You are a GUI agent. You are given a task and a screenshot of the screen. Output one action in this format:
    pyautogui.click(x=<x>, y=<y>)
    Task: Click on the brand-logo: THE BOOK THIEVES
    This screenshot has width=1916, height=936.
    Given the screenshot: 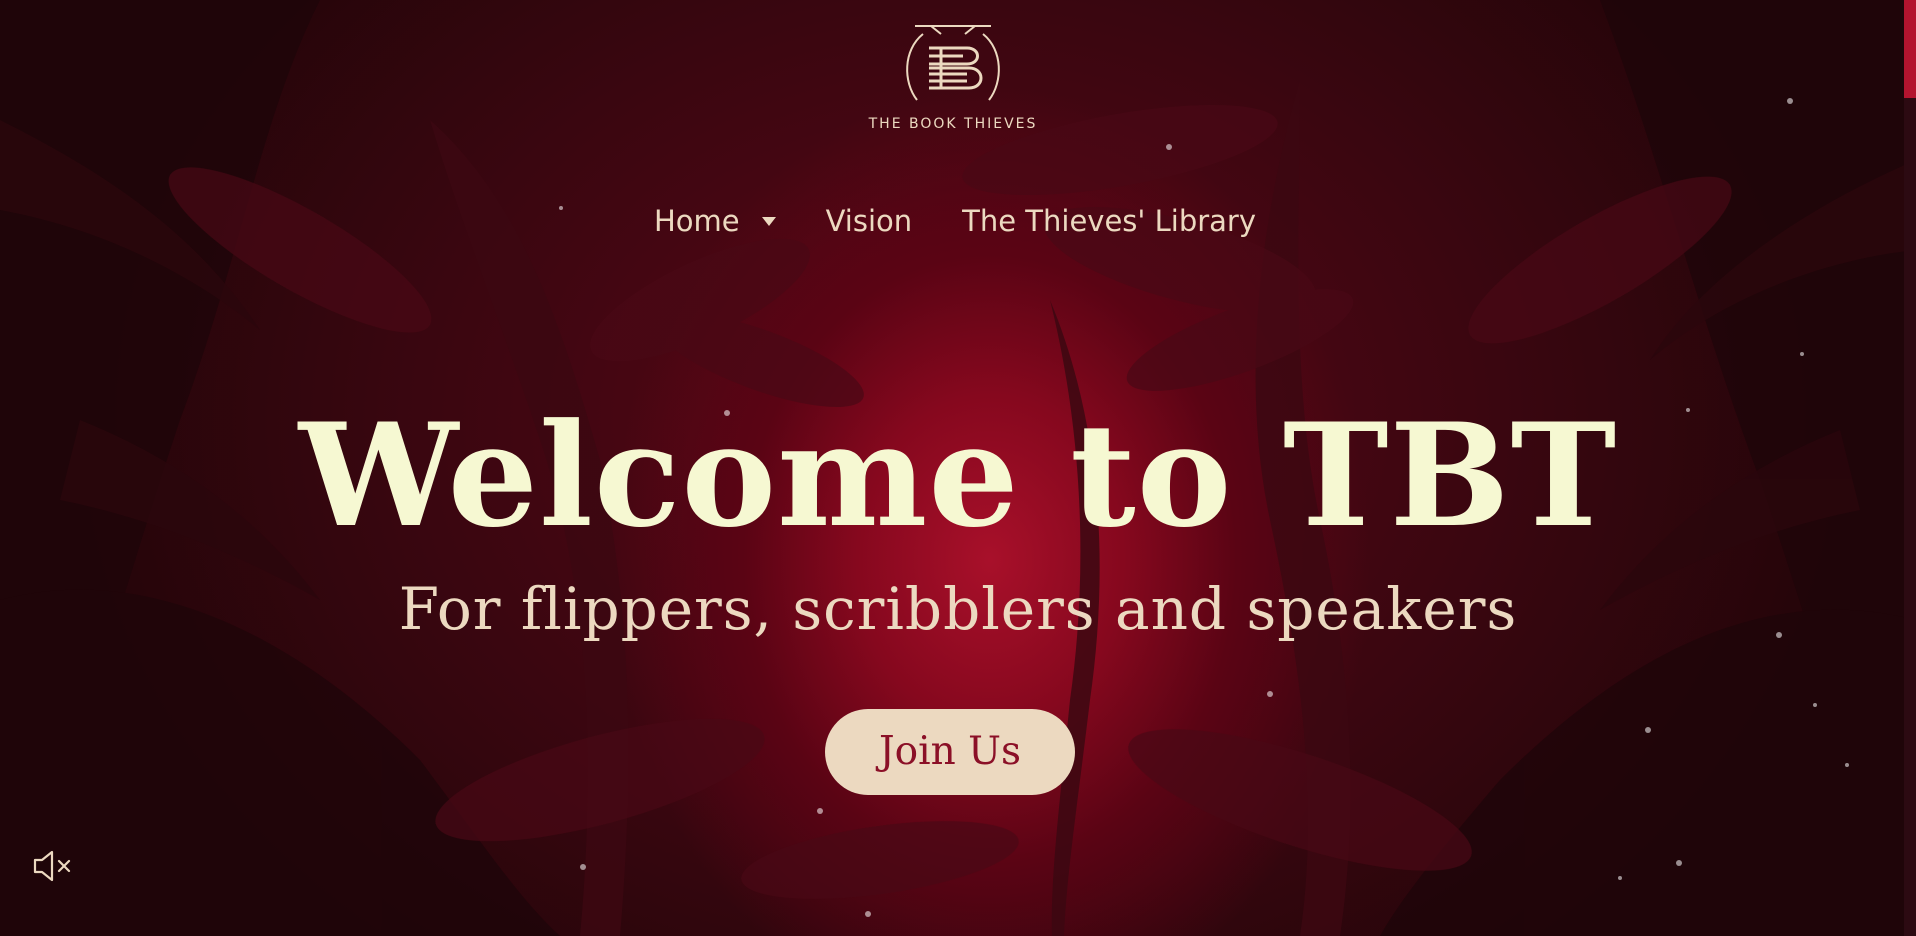 What is the action you would take?
    pyautogui.click(x=953, y=81)
    